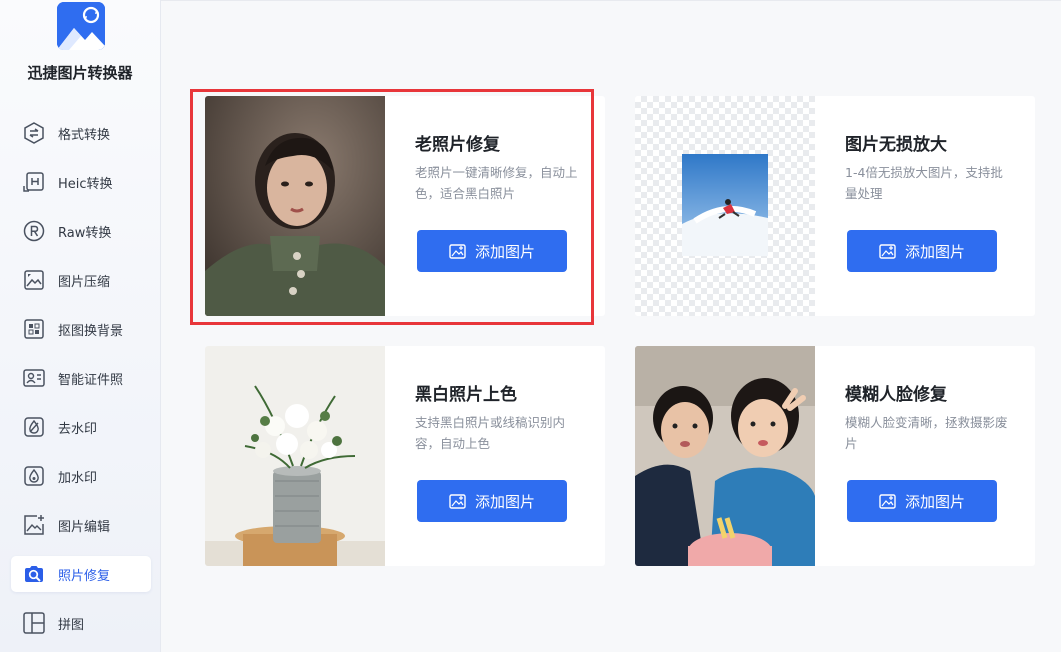  I want to click on add-watermark-icon, so click(34, 476).